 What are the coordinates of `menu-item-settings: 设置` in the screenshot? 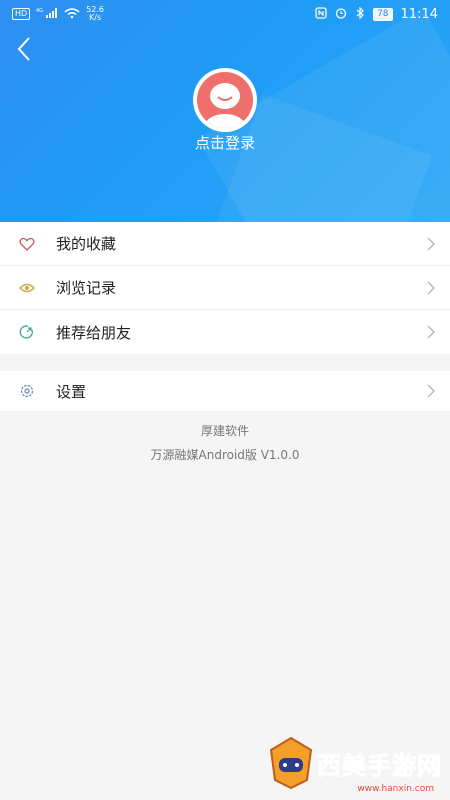 It's located at (225, 391).